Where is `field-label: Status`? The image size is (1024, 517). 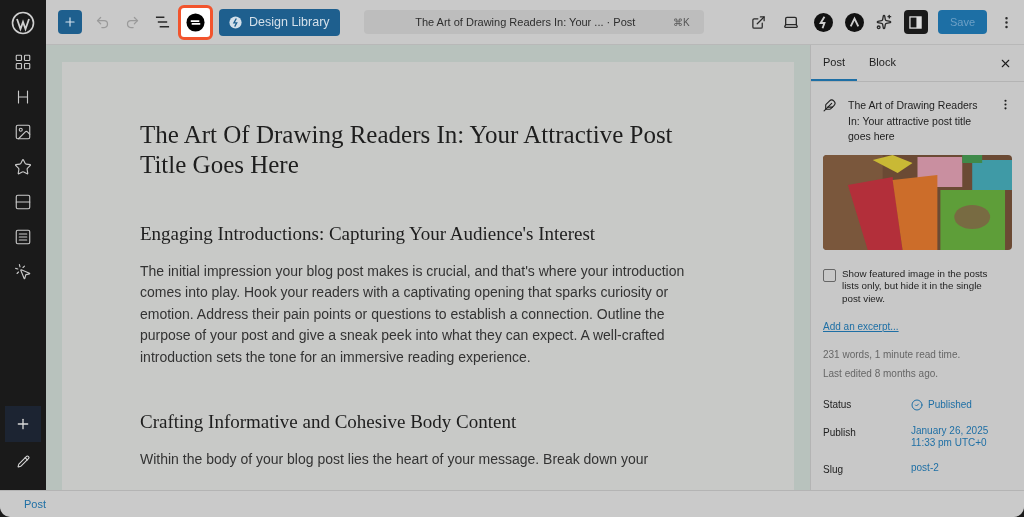
field-label: Status is located at coordinates (838, 405).